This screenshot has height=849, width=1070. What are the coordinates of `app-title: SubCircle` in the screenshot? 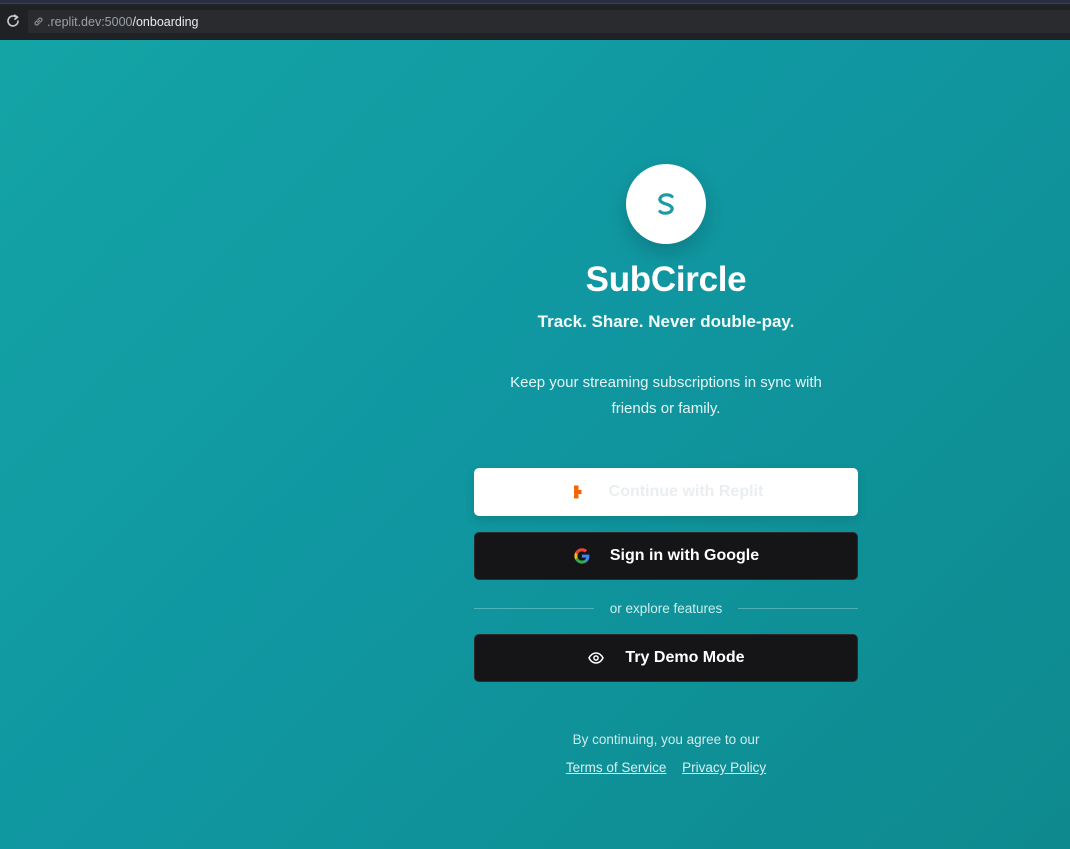 It's located at (666, 279).